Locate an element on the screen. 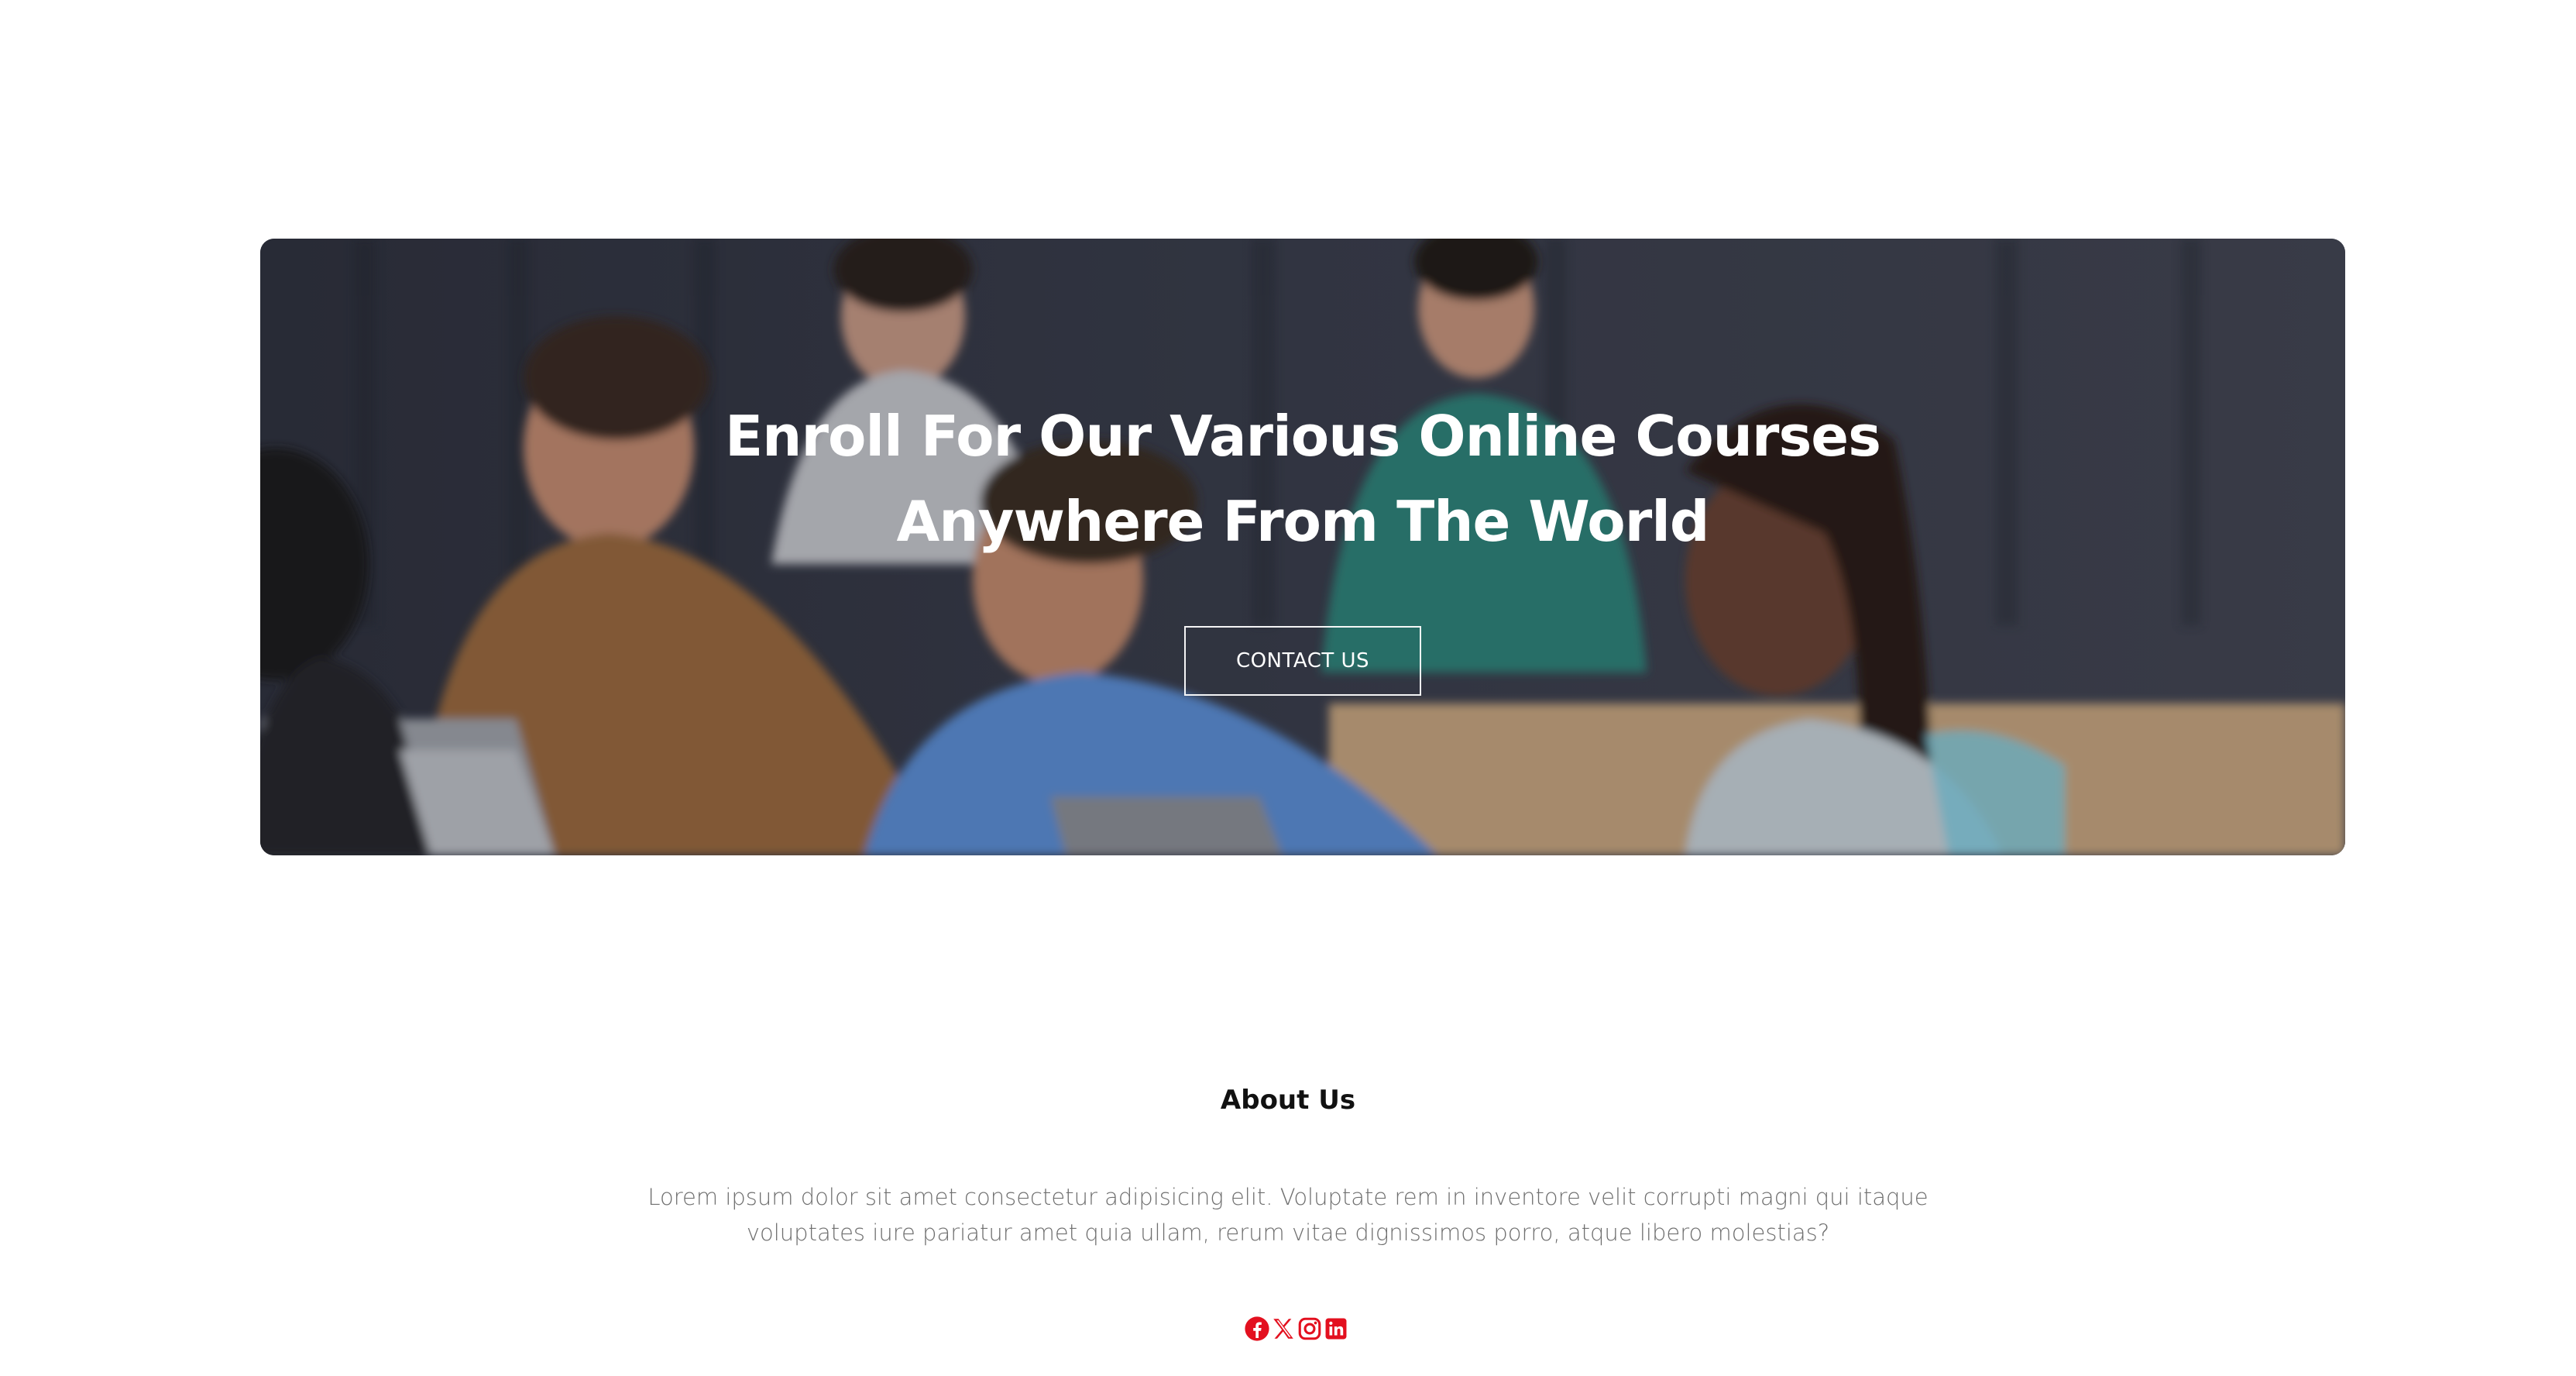 This screenshot has width=2576, height=1376. hero-title-line-1: Enroll For Our Various Online Courses is located at coordinates (1303, 437).